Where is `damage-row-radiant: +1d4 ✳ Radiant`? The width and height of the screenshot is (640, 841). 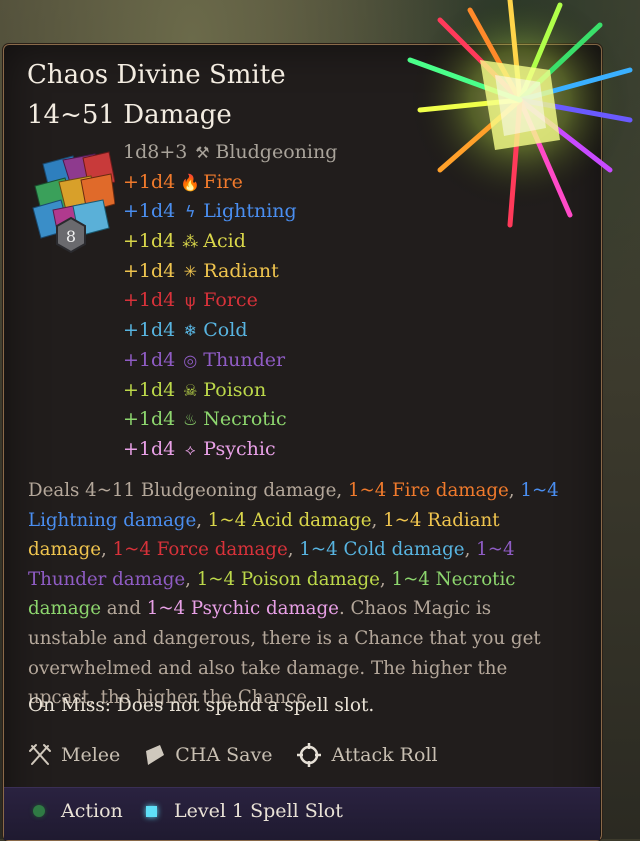
damage-row-radiant: +1d4 ✳ Radiant is located at coordinates (230, 272).